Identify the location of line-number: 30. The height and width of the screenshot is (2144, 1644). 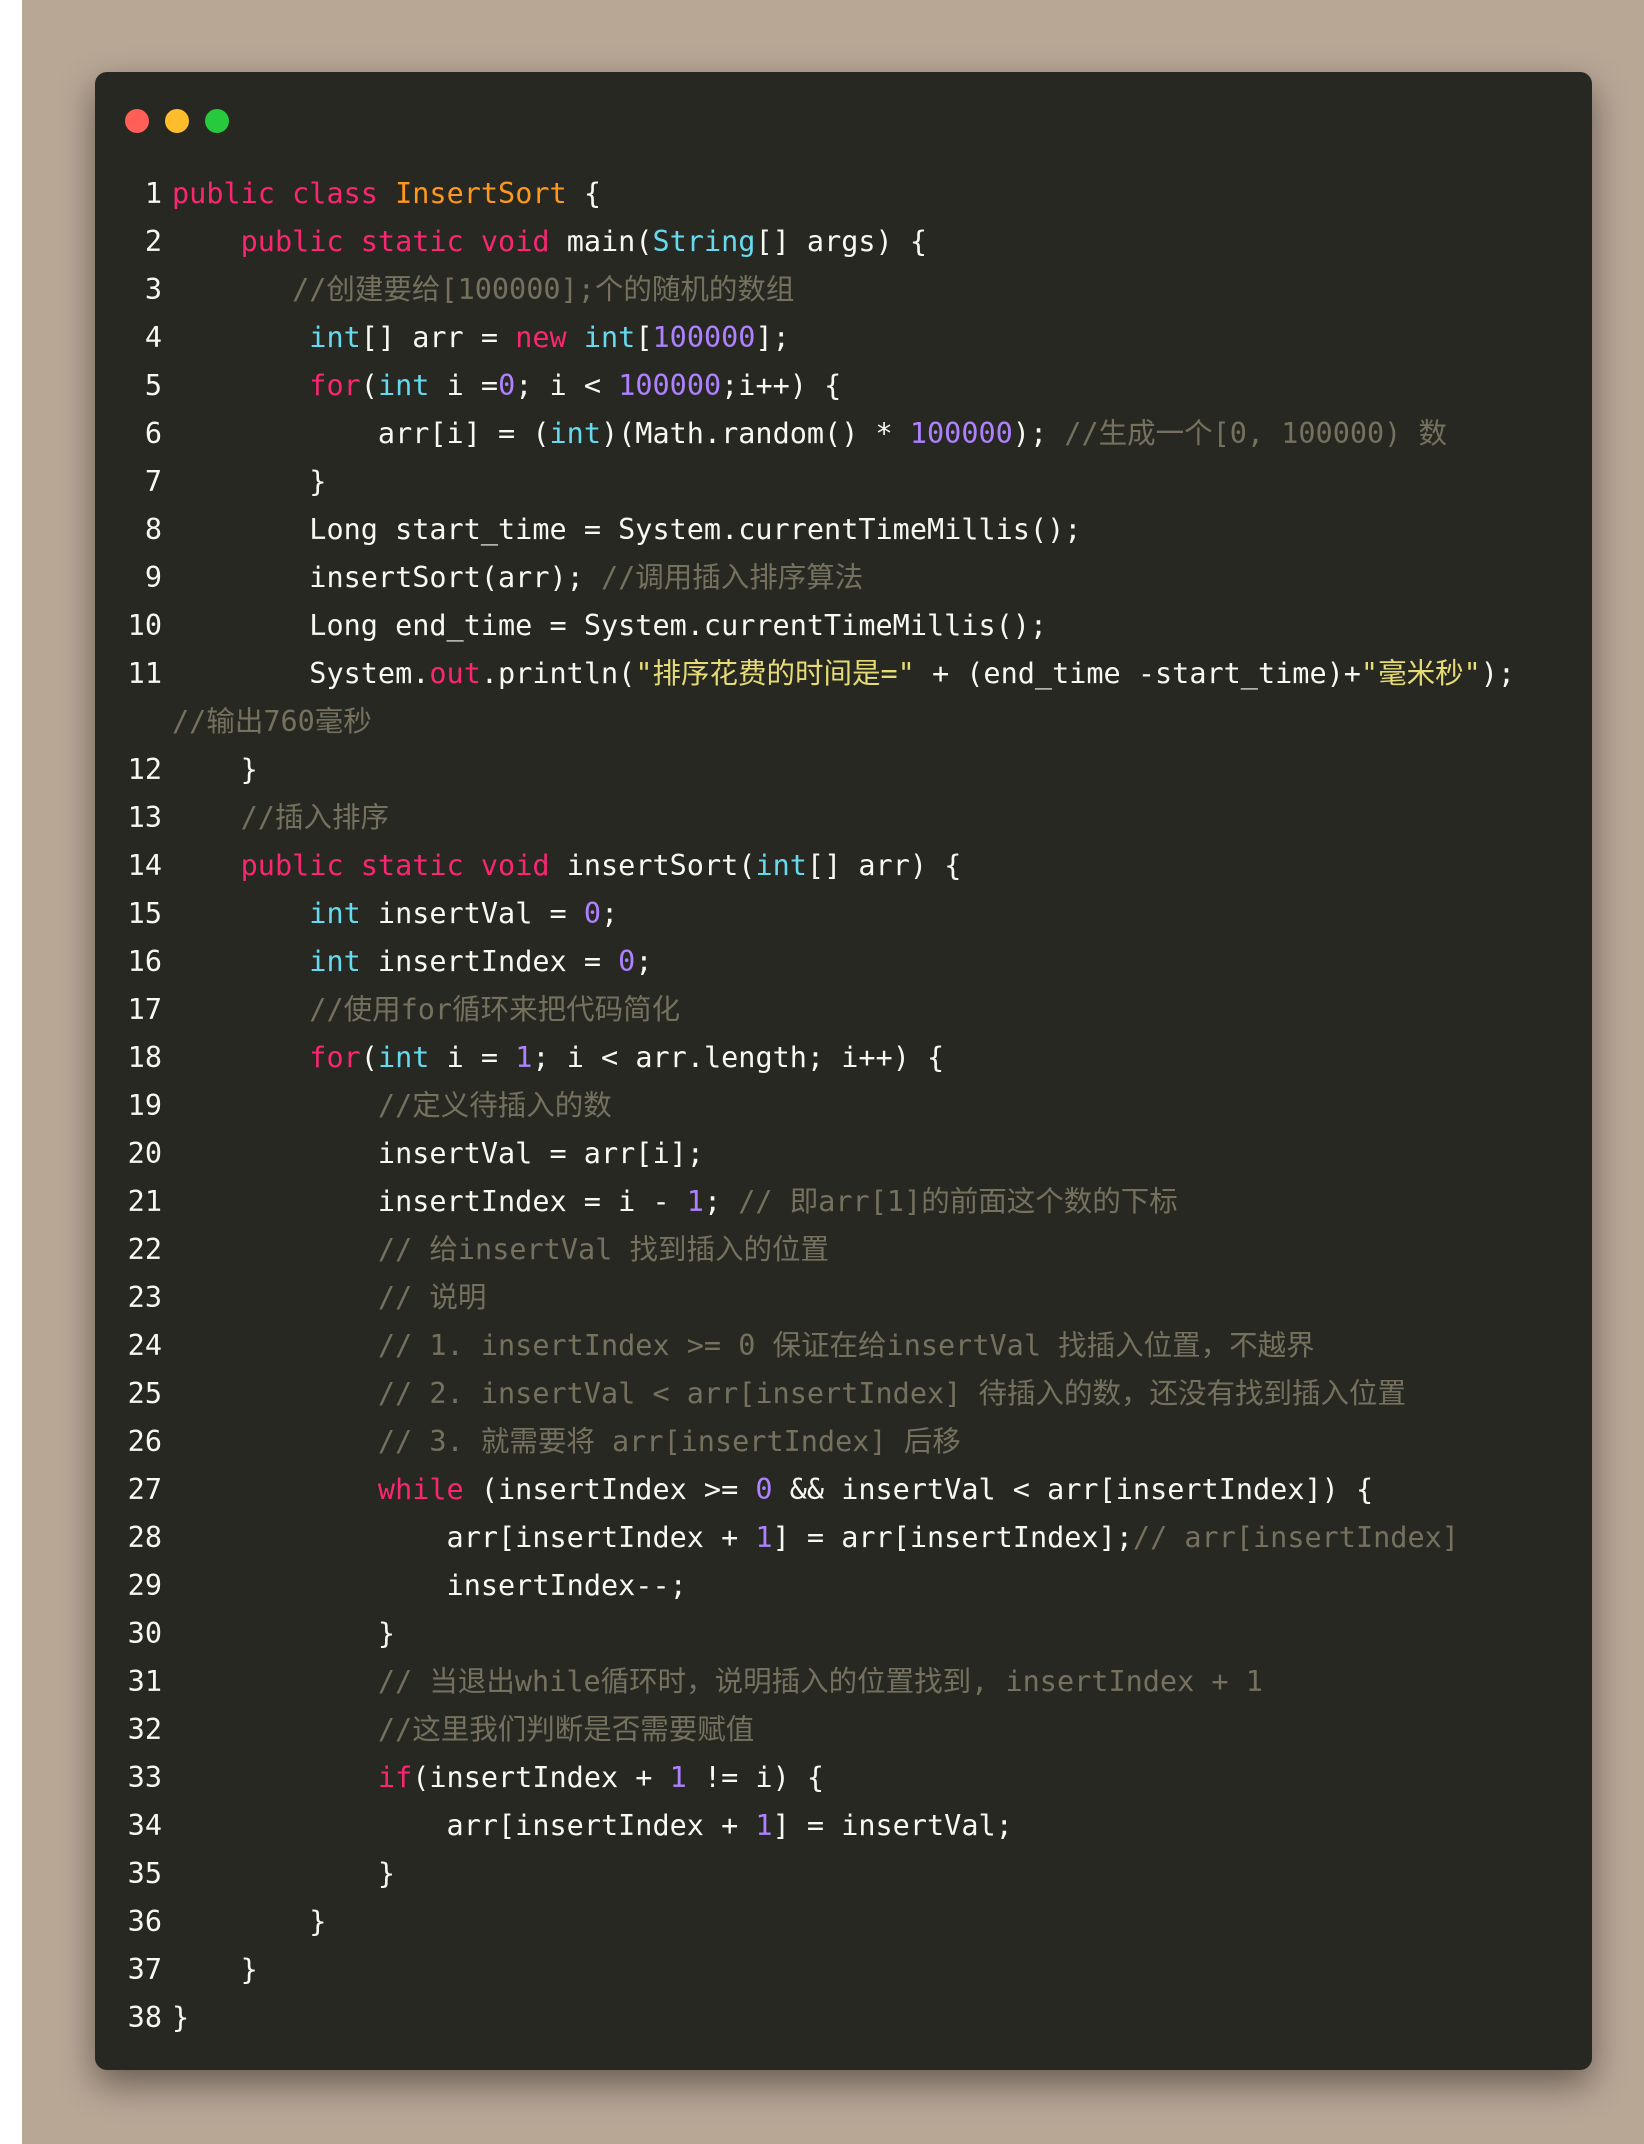
(144, 1633).